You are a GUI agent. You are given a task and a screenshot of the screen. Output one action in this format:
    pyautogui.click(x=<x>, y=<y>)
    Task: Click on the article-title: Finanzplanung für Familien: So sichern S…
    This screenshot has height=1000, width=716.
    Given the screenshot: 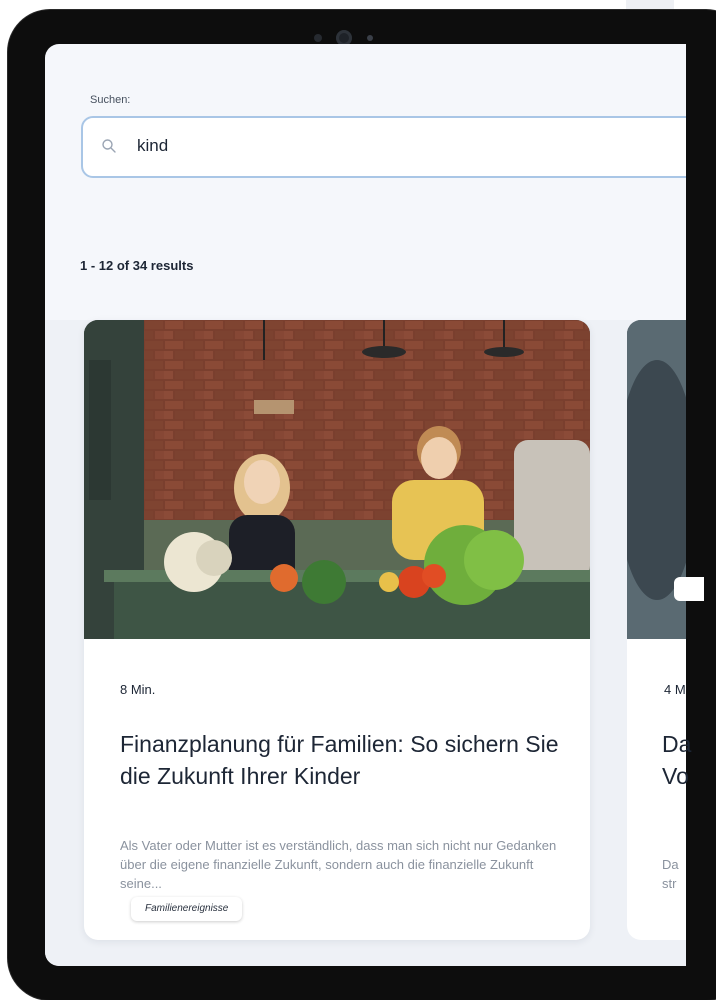 What is the action you would take?
    pyautogui.click(x=345, y=760)
    